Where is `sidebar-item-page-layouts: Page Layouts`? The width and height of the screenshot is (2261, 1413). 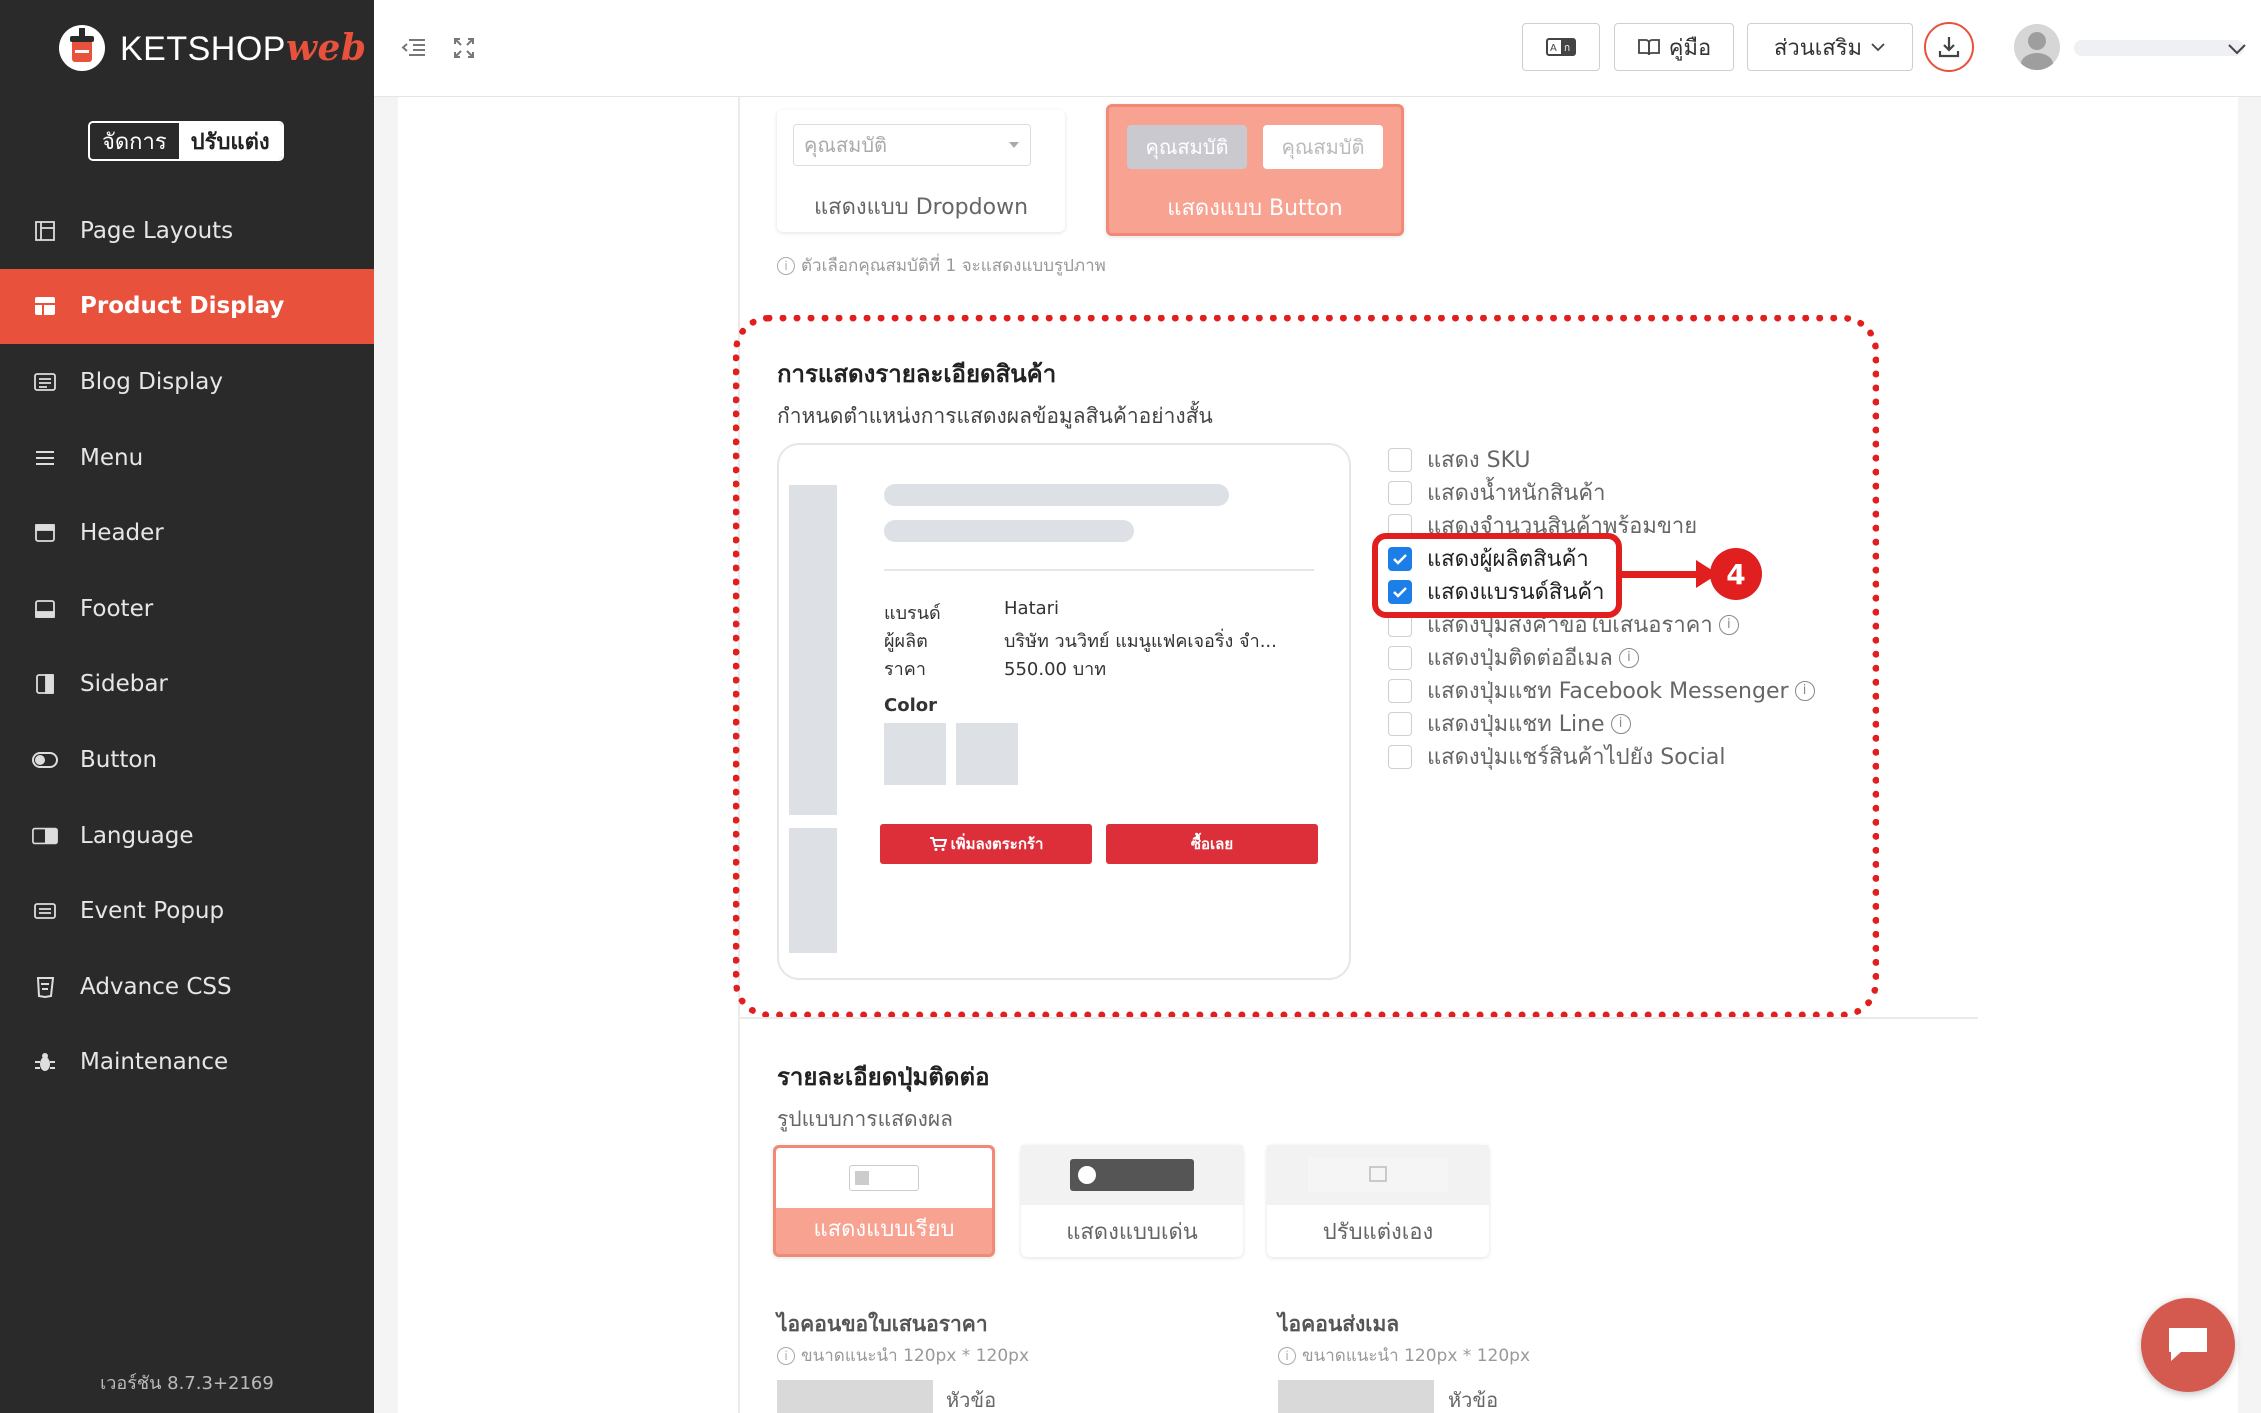 sidebar-item-page-layouts: Page Layouts is located at coordinates (187, 231).